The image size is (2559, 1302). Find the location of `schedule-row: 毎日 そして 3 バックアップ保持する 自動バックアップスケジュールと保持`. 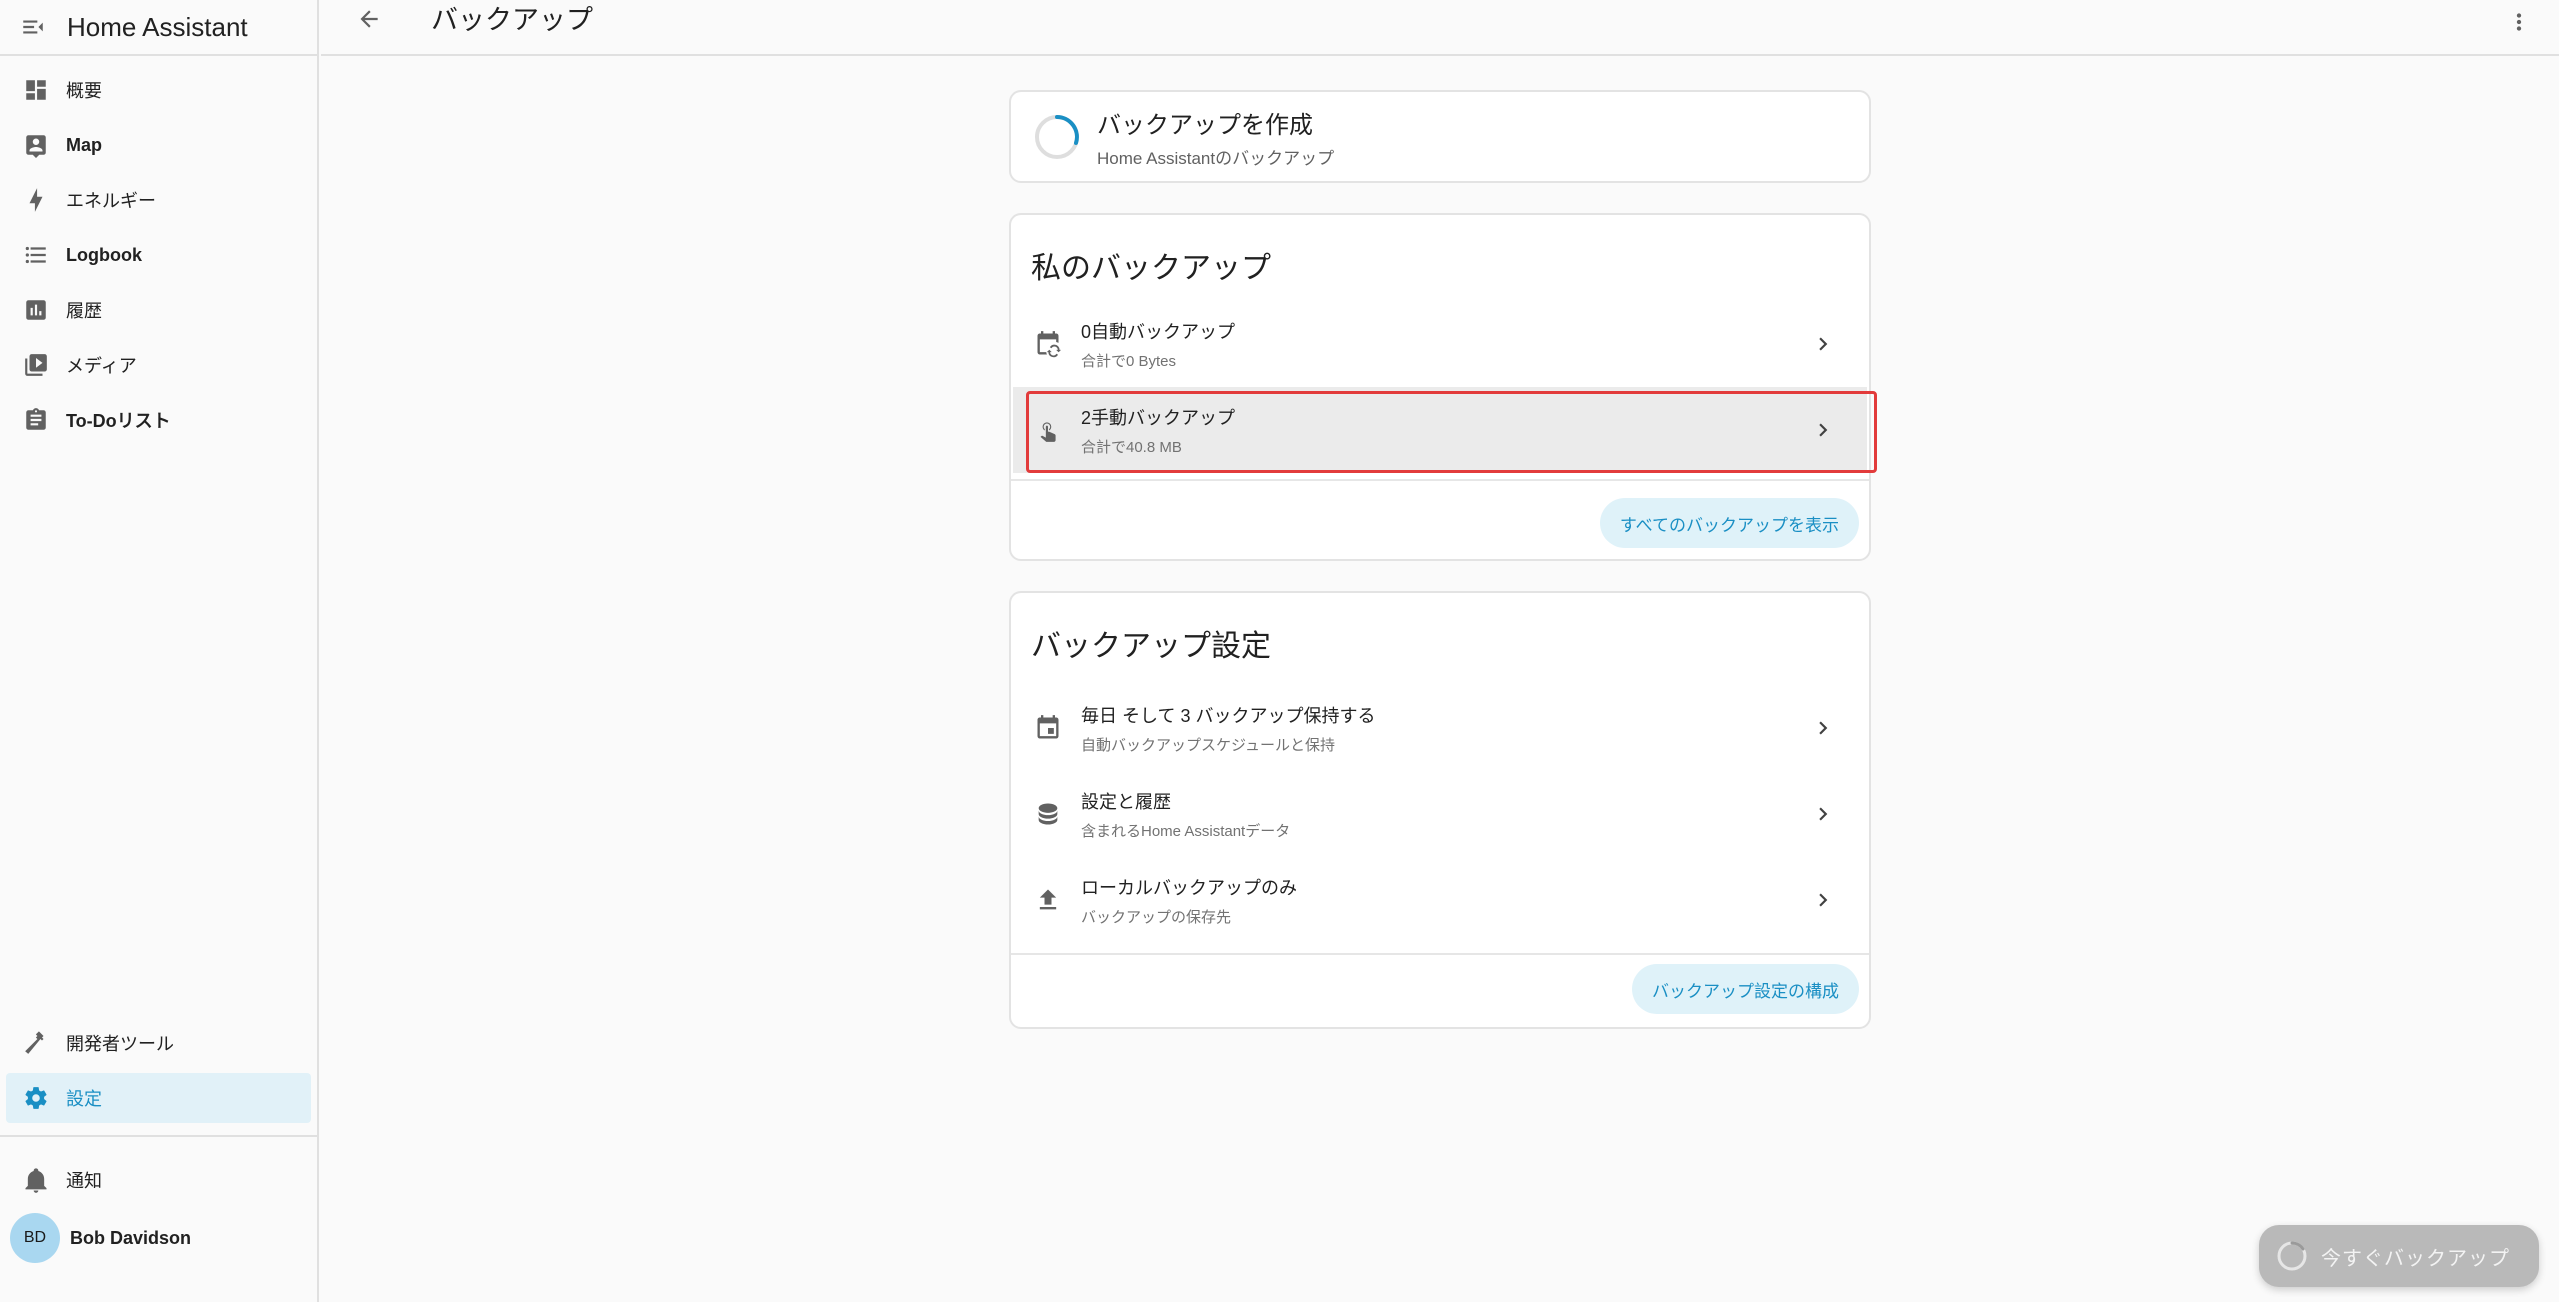

schedule-row: 毎日 そして 3 バックアップ保持する 自動バックアップスケジュールと保持 is located at coordinates (1440, 728).